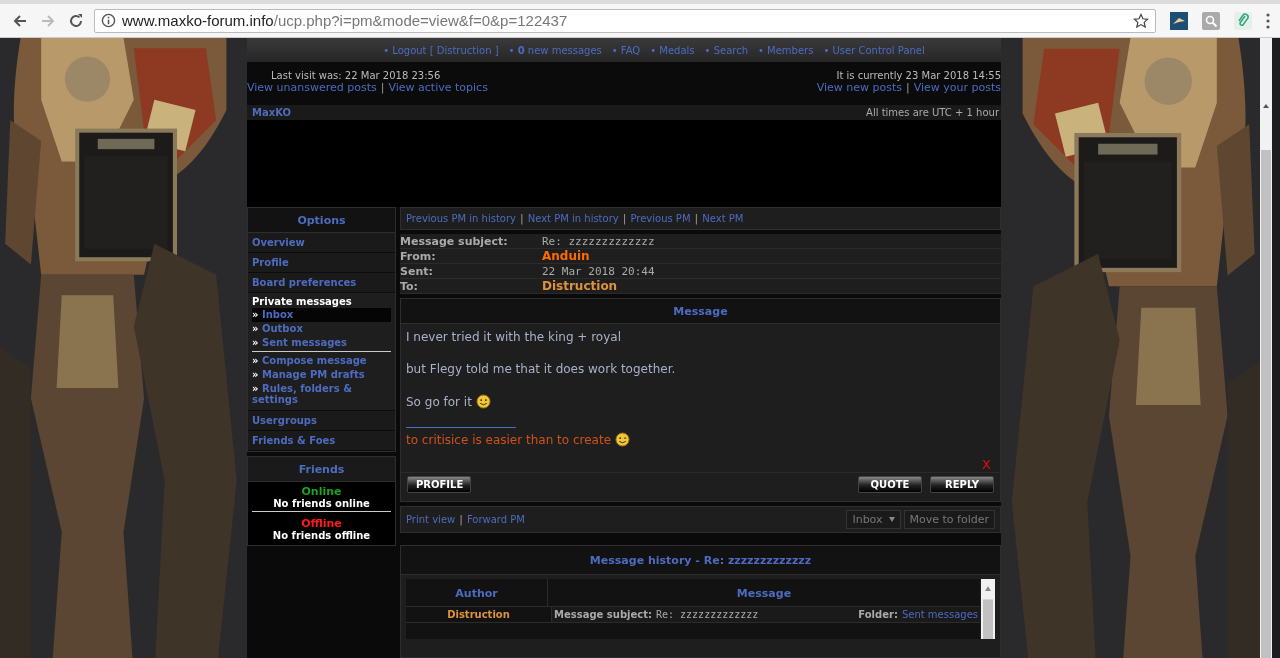 Image resolution: width=1280 pixels, height=658 pixels. I want to click on star-icon, so click(1141, 20).